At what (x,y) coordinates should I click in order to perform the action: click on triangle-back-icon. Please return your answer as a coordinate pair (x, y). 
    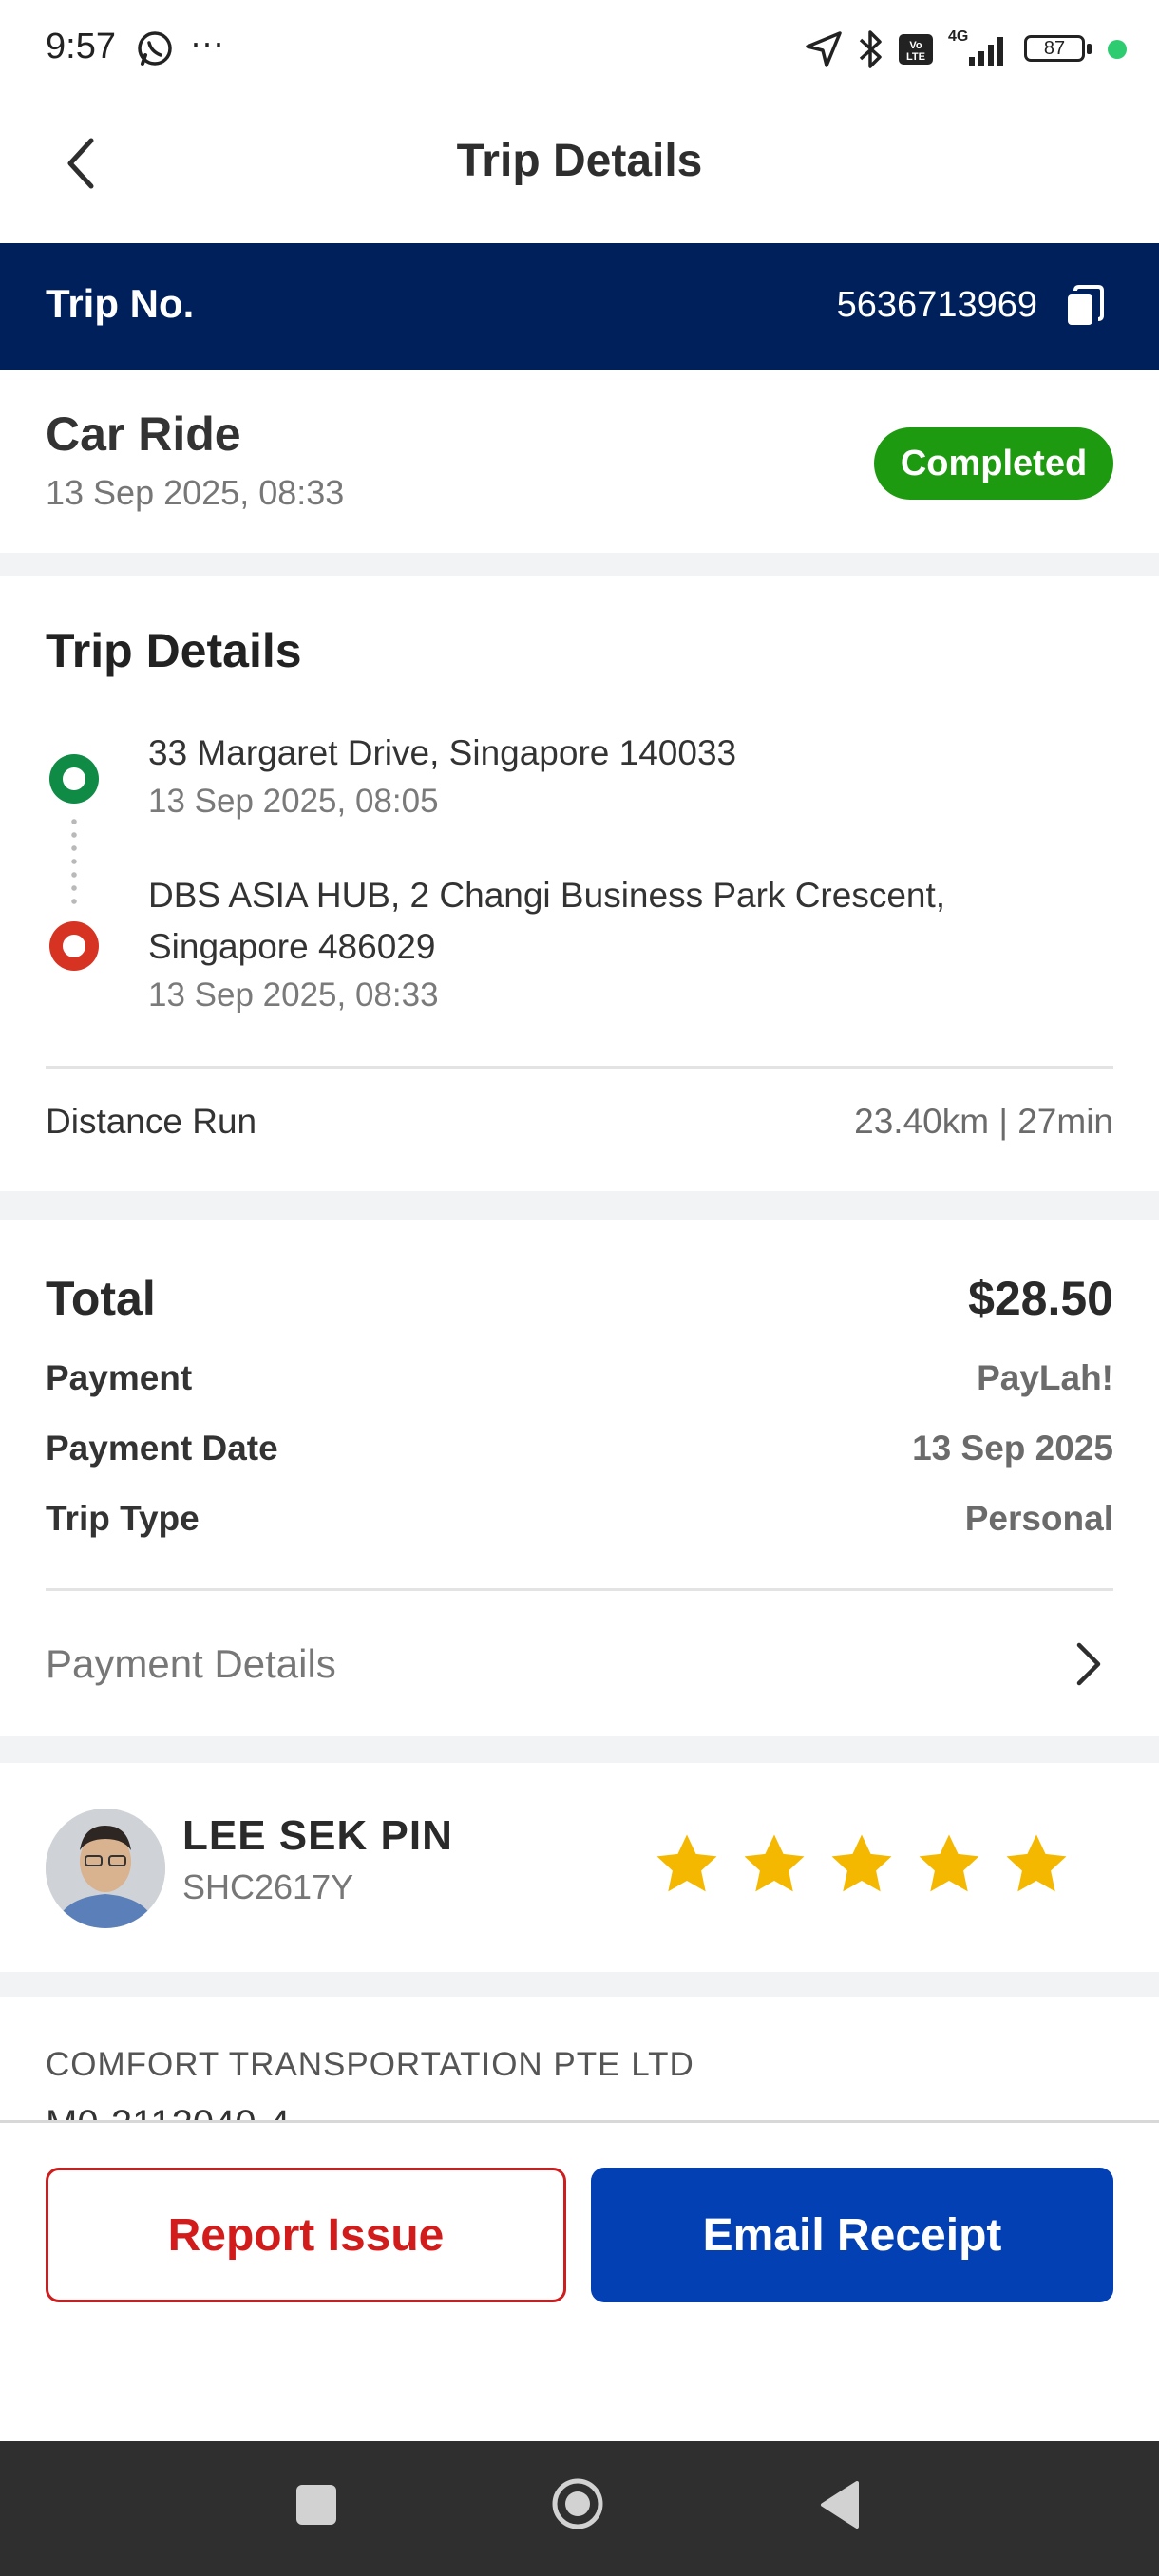
    Looking at the image, I should click on (840, 2505).